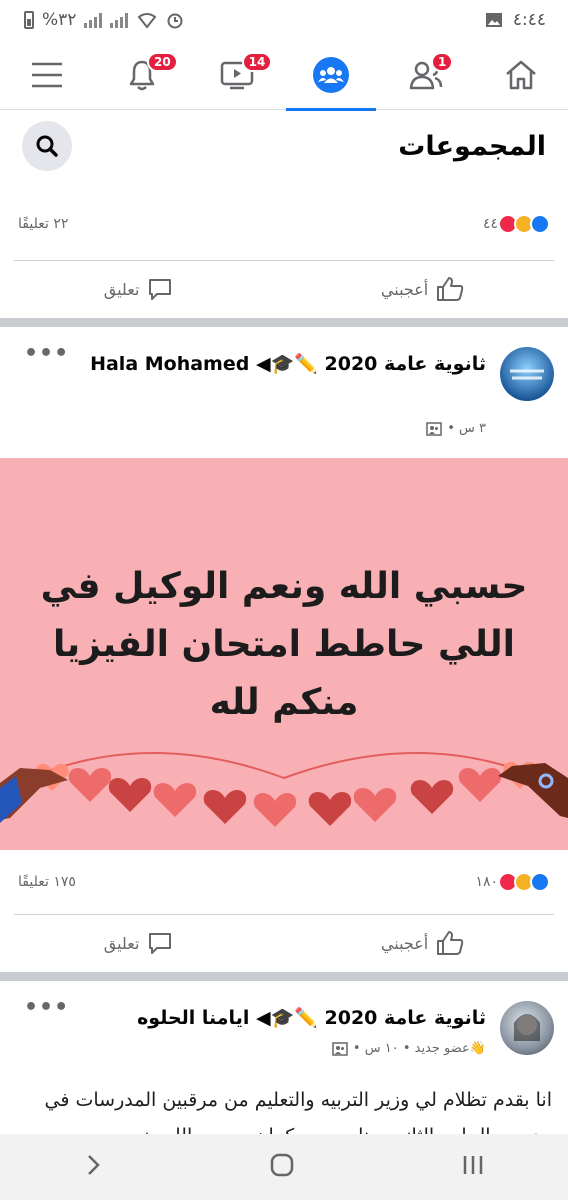 The width and height of the screenshot is (568, 1200). Describe the element at coordinates (43, 224) in the screenshot. I see `comment-count: ٢٢ تعليقًا` at that location.